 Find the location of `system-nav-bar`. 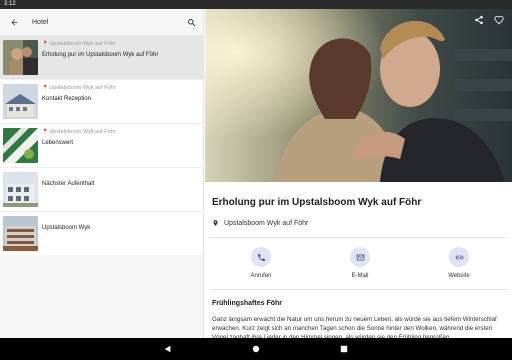

system-nav-bar is located at coordinates (256, 349).